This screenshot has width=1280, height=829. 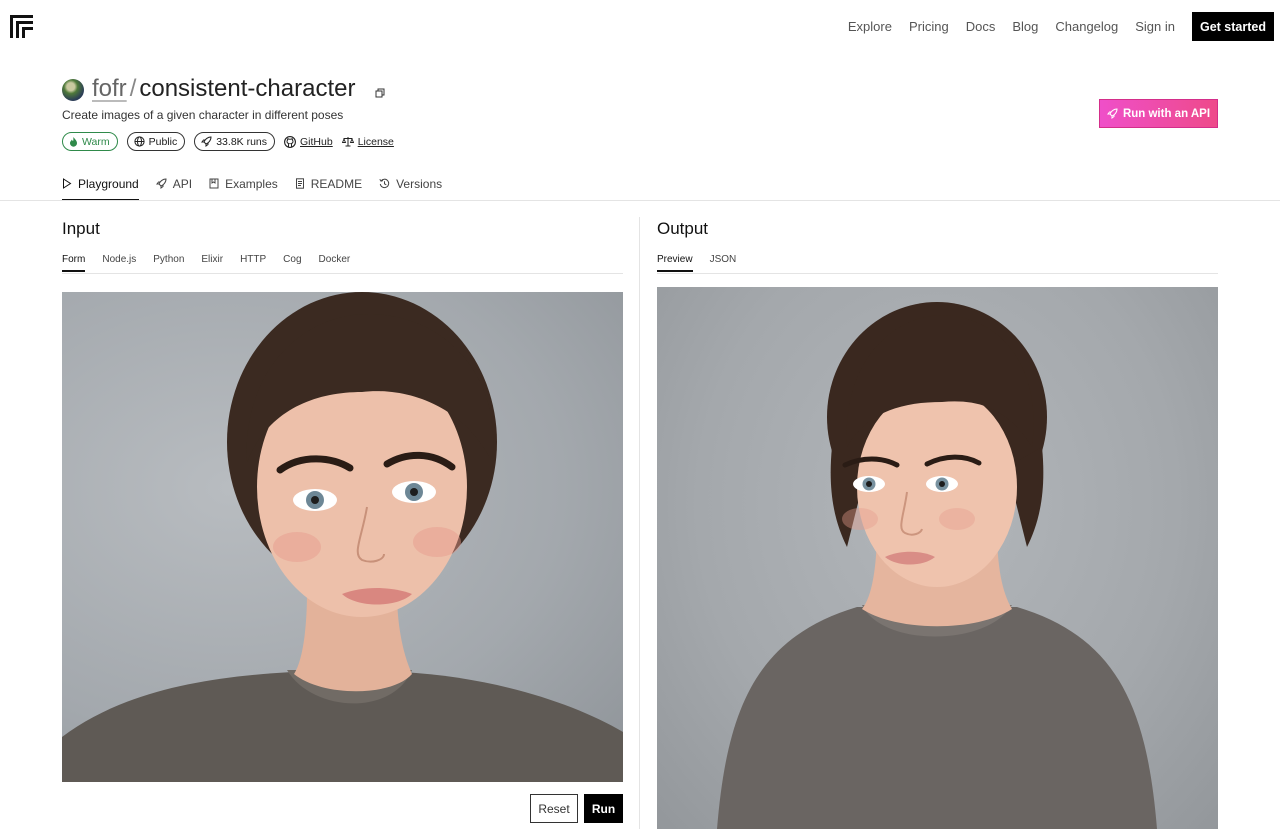 I want to click on tab-versions-label: Versions, so click(x=419, y=184).